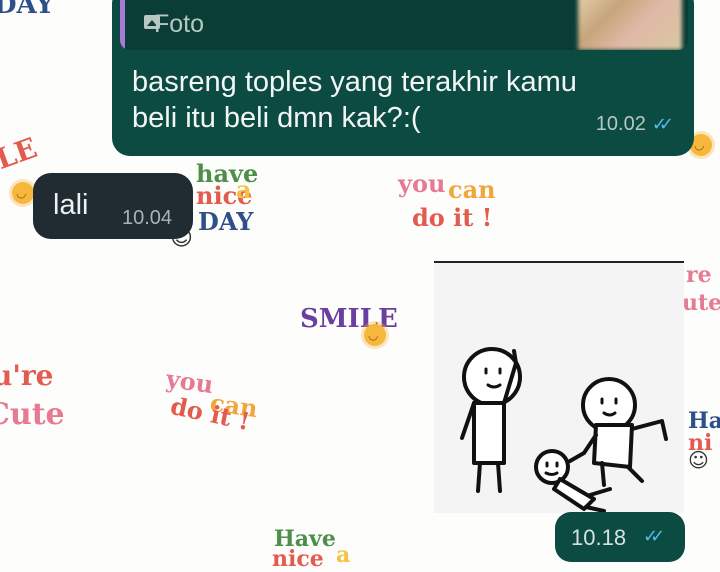 The width and height of the screenshot is (720, 572). Describe the element at coordinates (27, 375) in the screenshot. I see `wallpaper-doodle: u're` at that location.